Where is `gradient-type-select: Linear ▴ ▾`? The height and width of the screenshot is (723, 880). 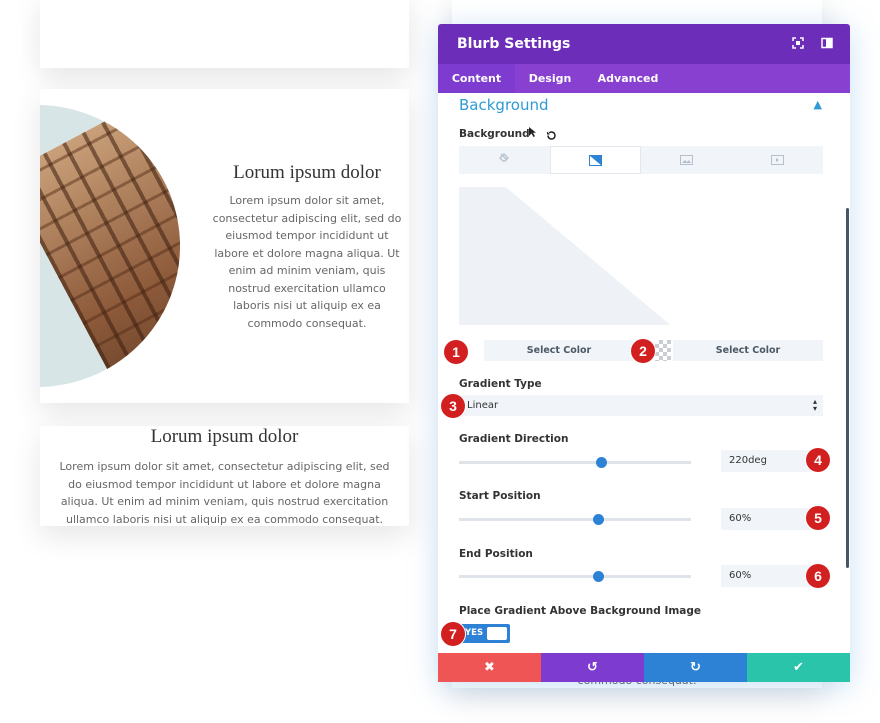
gradient-type-select: Linear ▴ ▾ is located at coordinates (641, 405).